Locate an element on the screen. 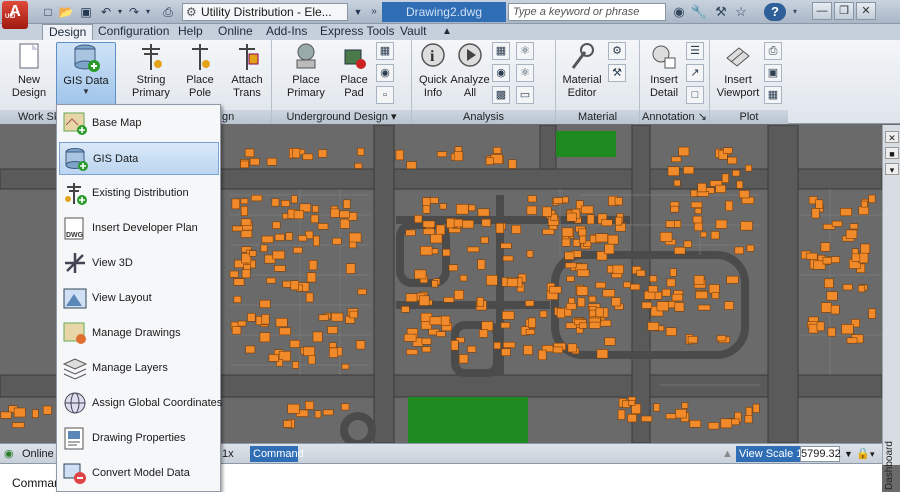 This screenshot has width=900, height=492. print-icon: ⎙ is located at coordinates (168, 12).